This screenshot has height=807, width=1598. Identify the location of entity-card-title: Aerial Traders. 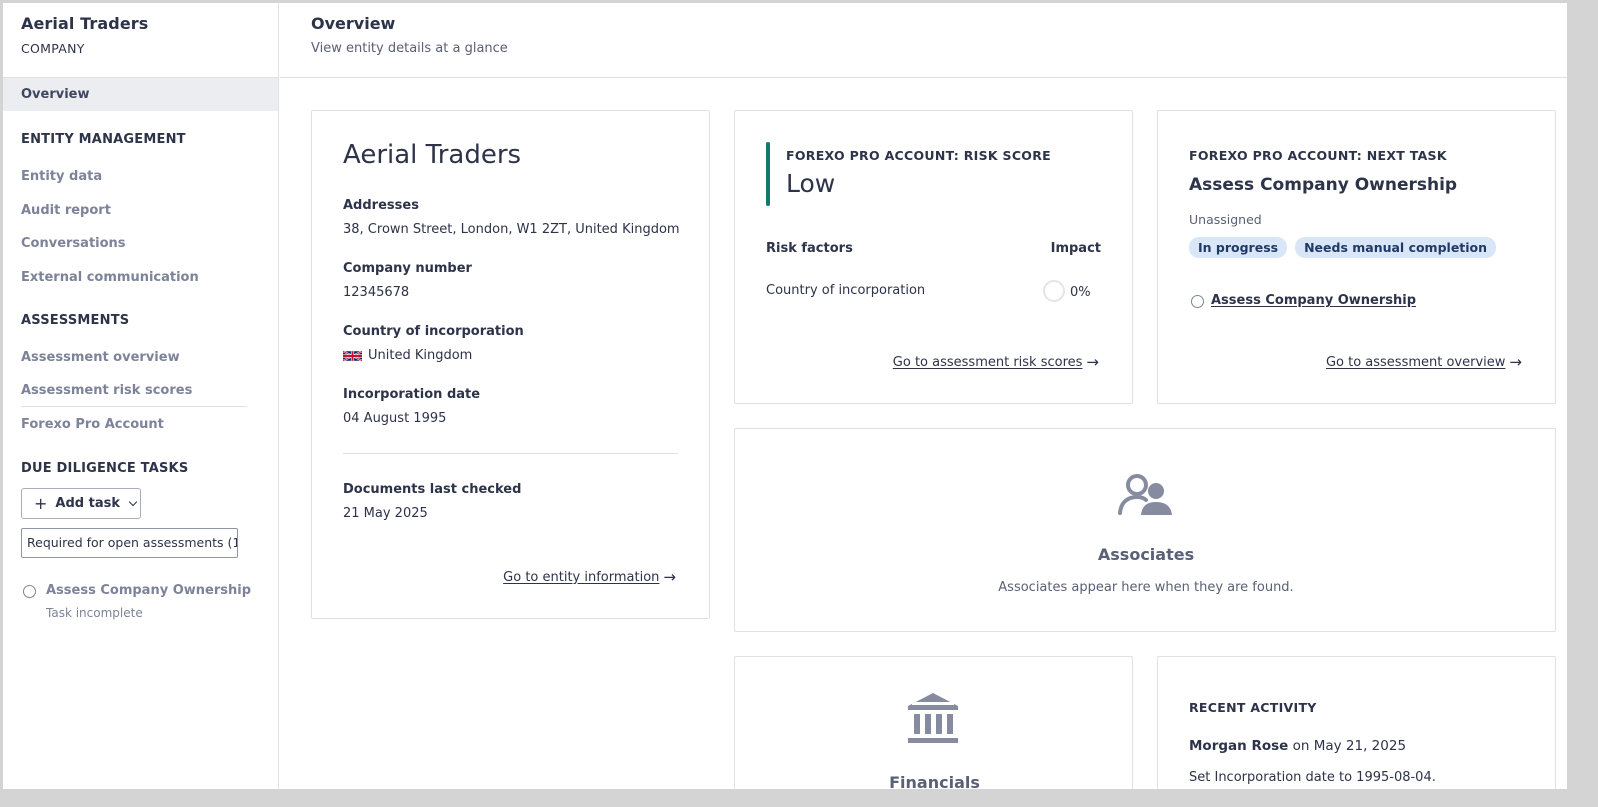
(432, 155).